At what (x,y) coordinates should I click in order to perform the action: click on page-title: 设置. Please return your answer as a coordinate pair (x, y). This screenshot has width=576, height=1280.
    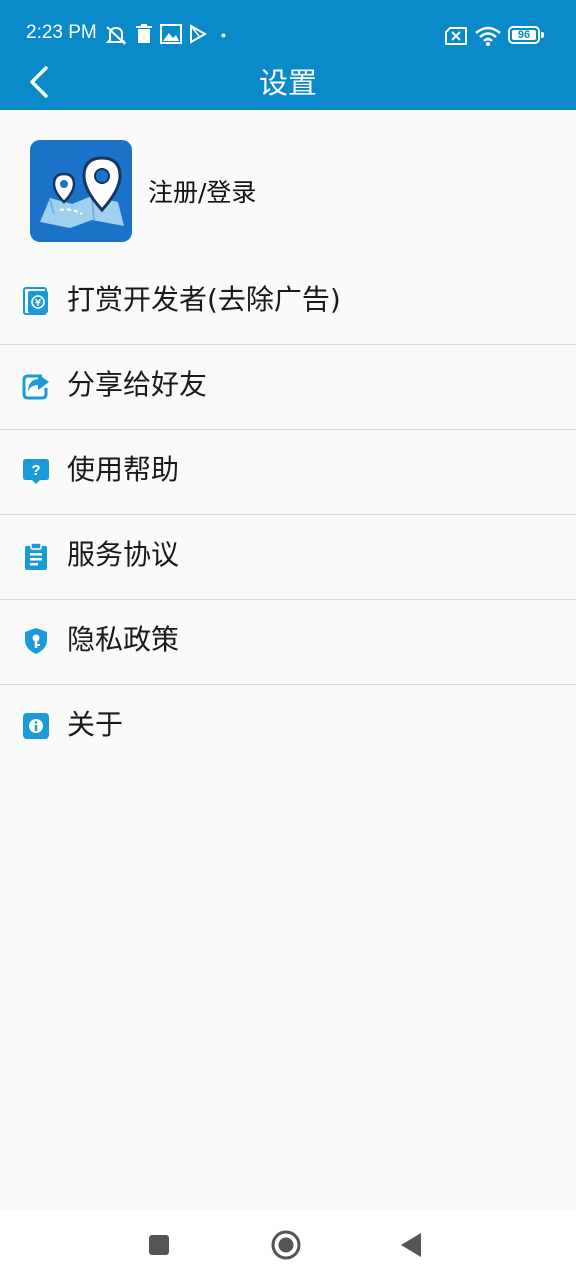
    Looking at the image, I should click on (287, 83).